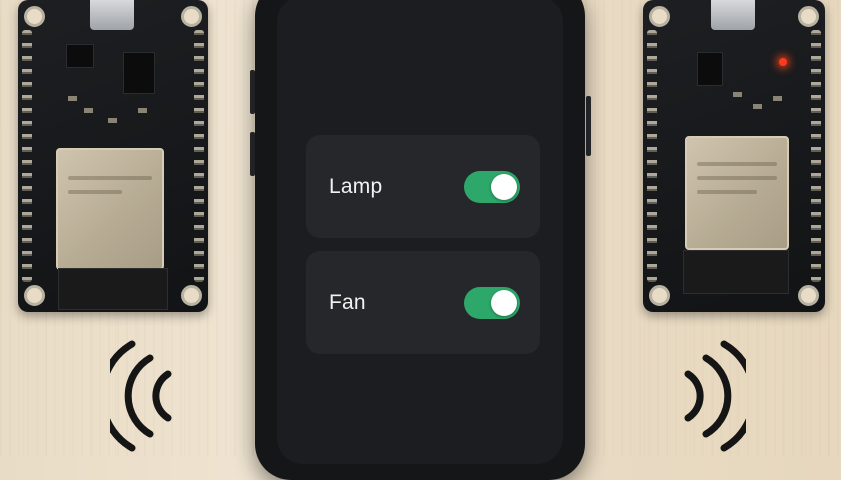  I want to click on status-led, so click(783, 62).